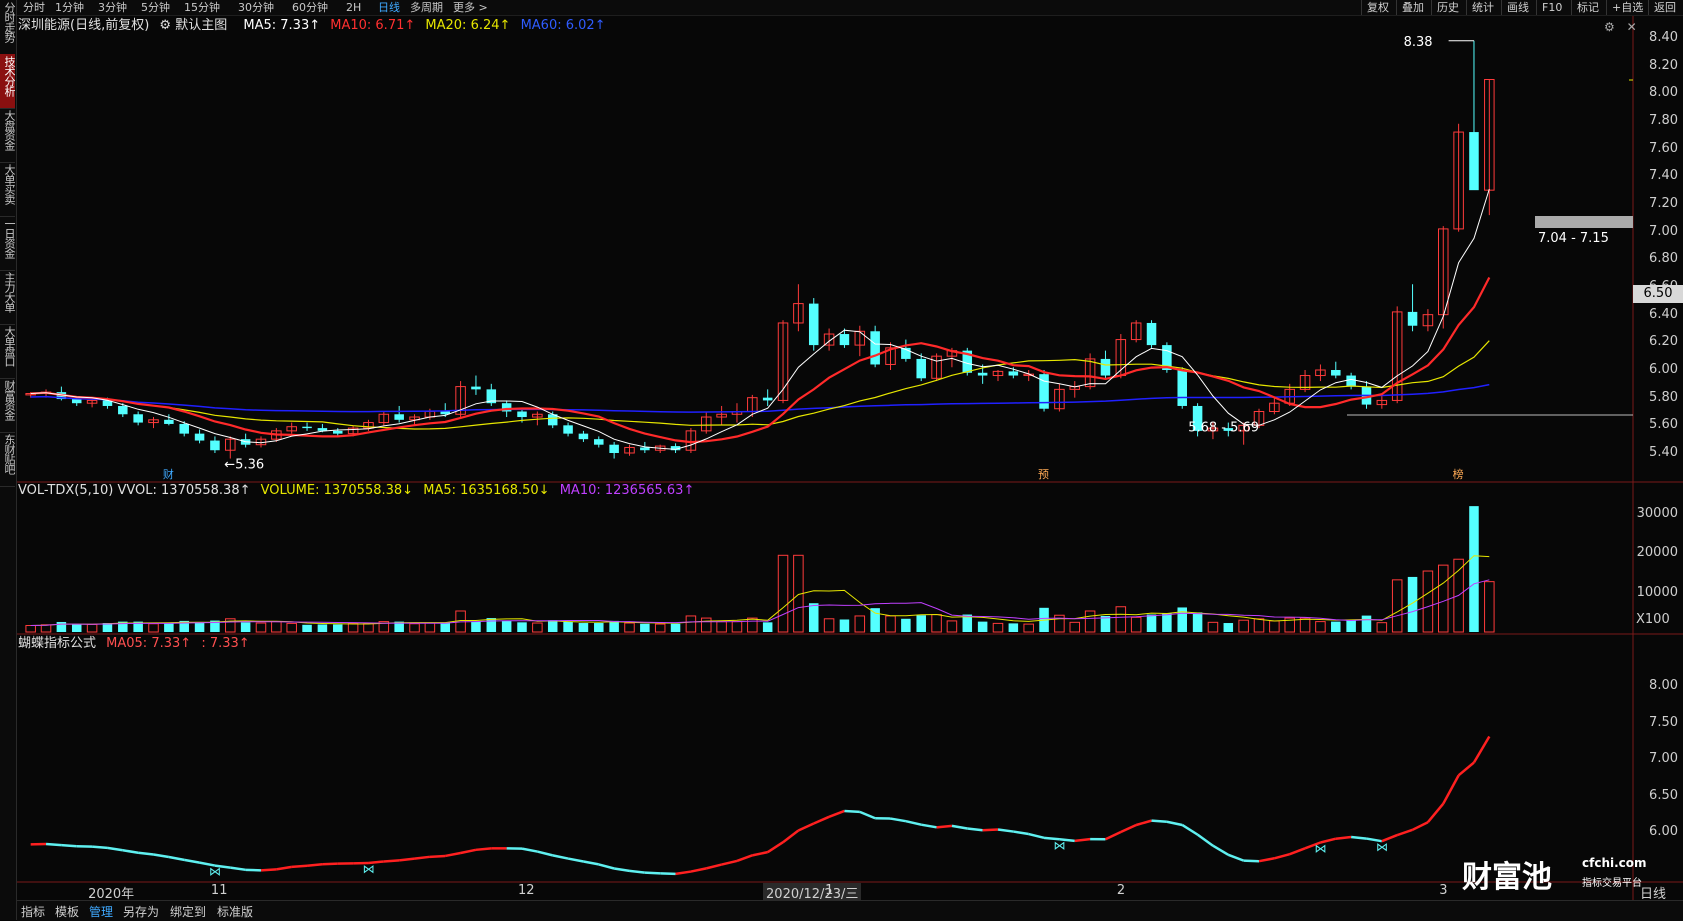 The height and width of the screenshot is (921, 1683). What do you see at coordinates (235, 911) in the screenshot?
I see `bottom-tab-5: 标准版` at bounding box center [235, 911].